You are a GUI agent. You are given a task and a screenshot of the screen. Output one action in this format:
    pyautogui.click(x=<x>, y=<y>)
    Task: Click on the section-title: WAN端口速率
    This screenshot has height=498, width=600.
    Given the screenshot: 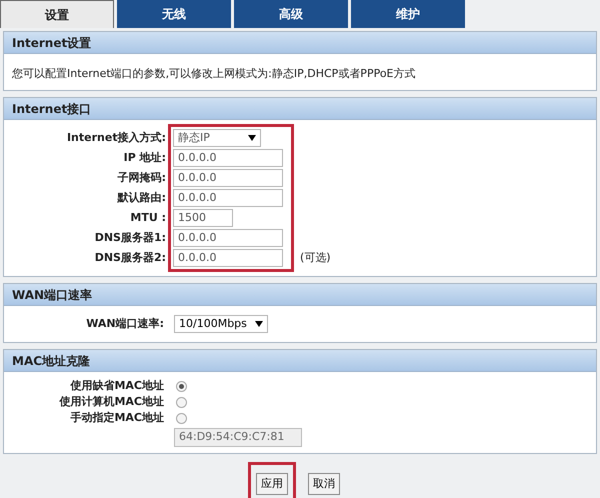 What is the action you would take?
    pyautogui.click(x=52, y=295)
    